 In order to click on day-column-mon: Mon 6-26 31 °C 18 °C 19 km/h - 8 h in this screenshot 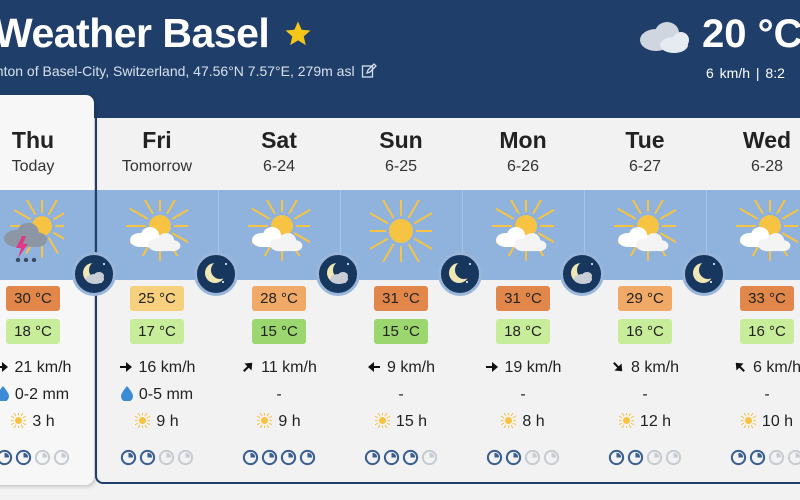, I will do `click(523, 301)`.